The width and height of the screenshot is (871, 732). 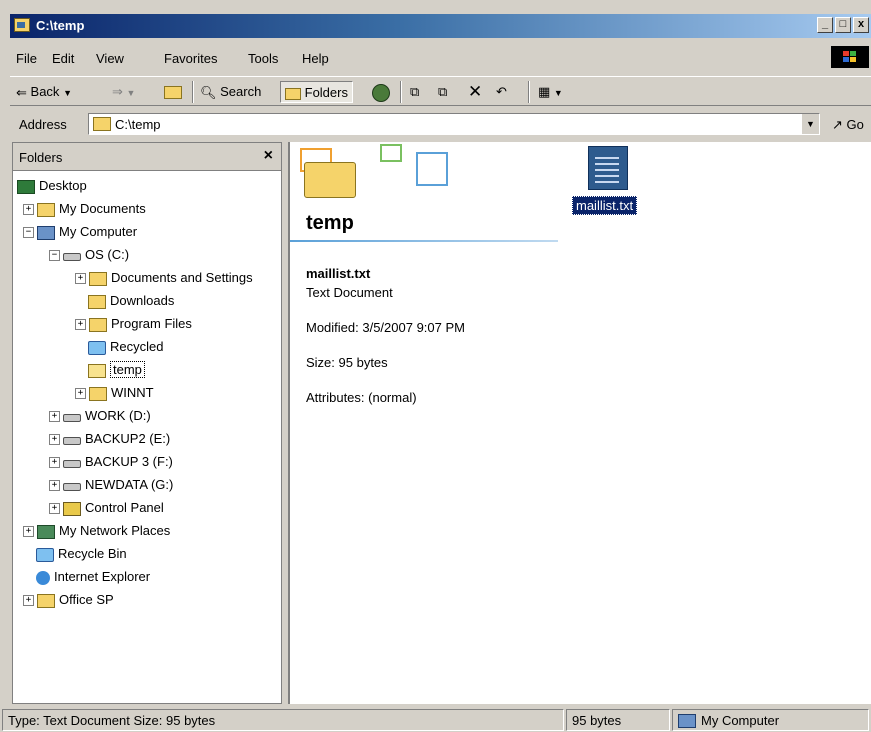 What do you see at coordinates (861, 25) in the screenshot?
I see `close-button: x` at bounding box center [861, 25].